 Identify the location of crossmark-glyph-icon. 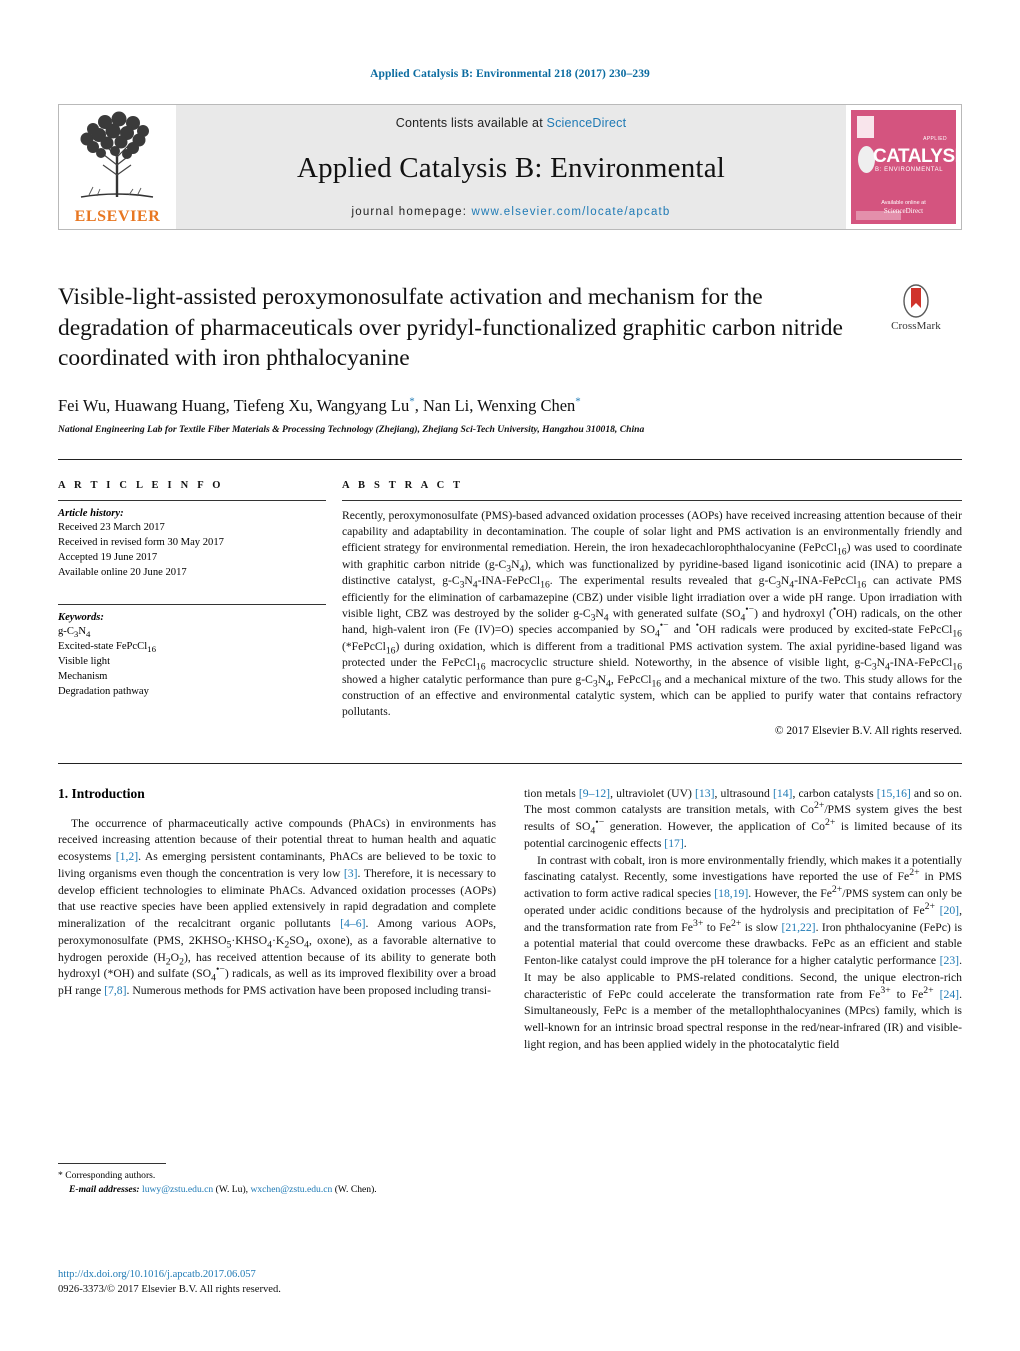
(916, 301).